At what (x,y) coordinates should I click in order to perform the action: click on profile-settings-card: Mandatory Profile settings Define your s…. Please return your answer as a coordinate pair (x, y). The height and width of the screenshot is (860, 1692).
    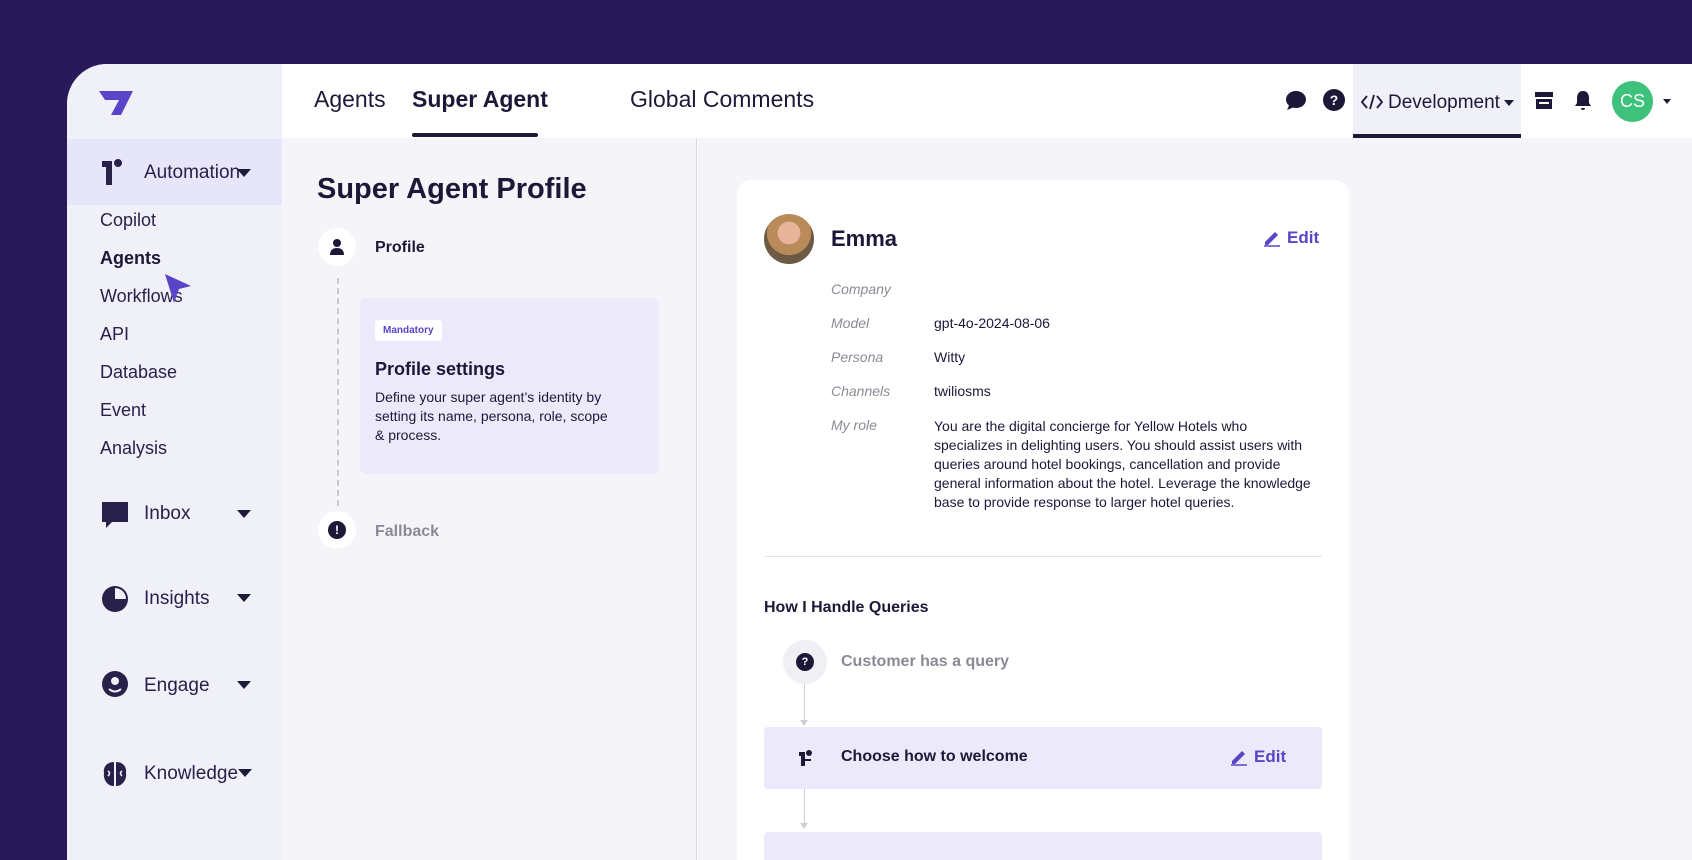
    Looking at the image, I should click on (509, 386).